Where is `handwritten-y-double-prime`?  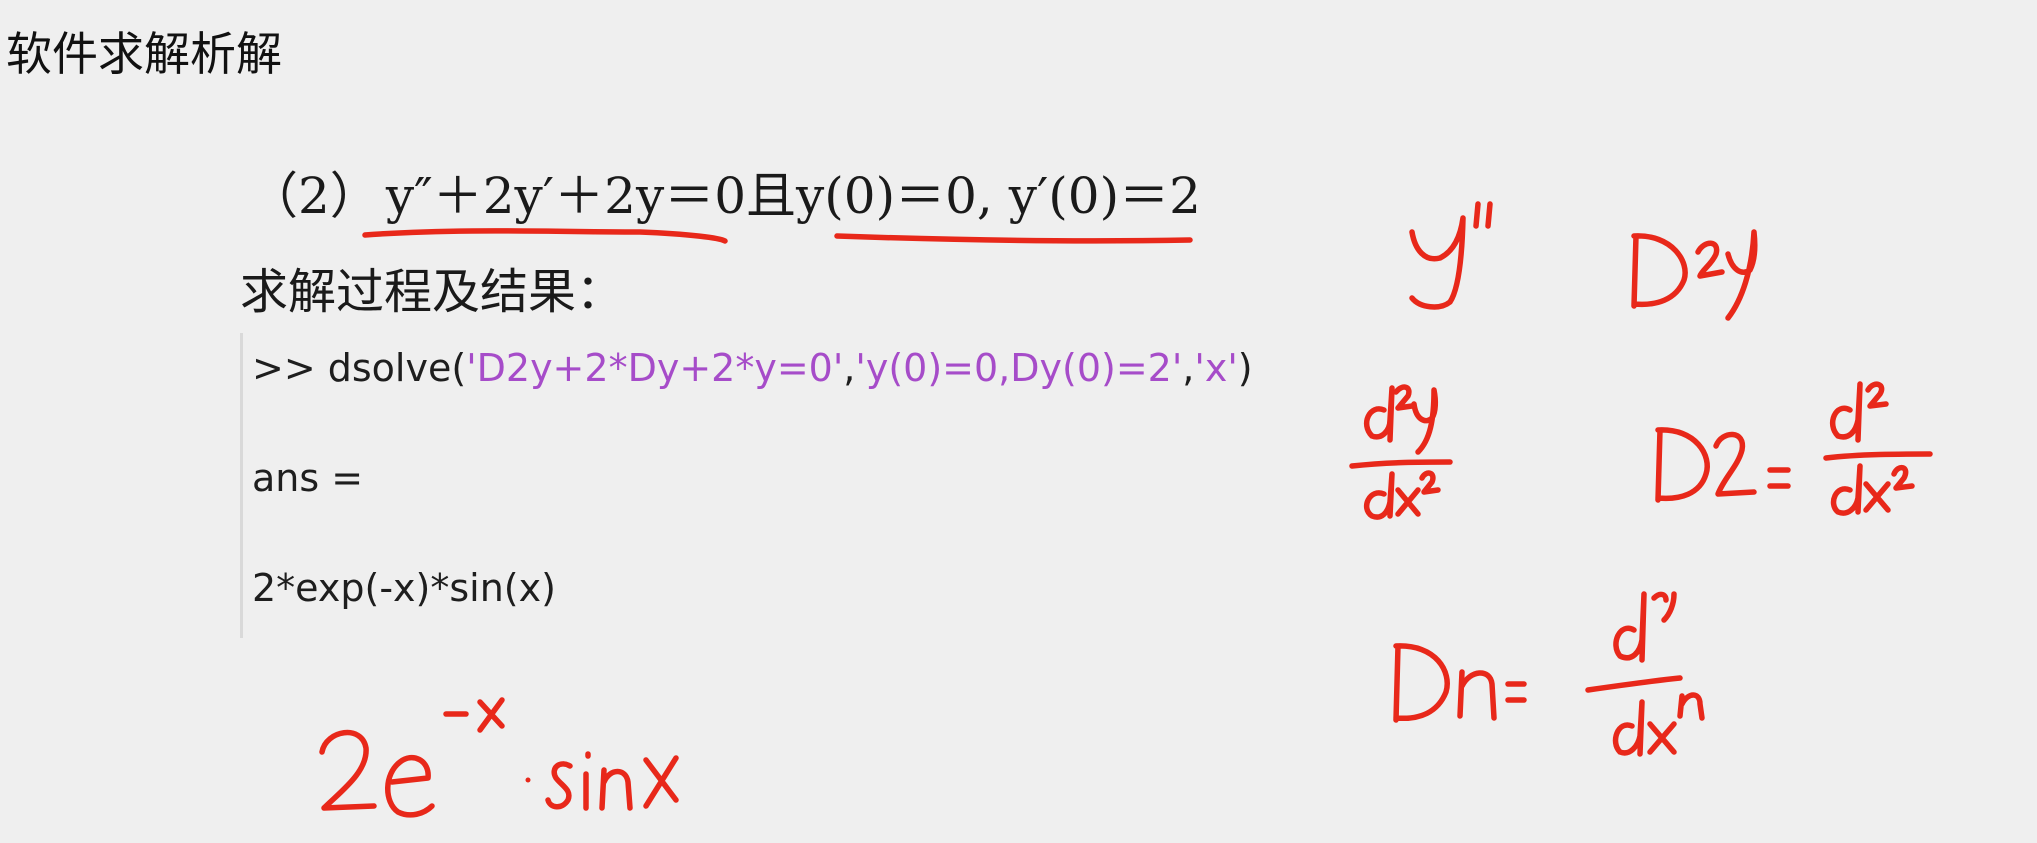 handwritten-y-double-prime is located at coordinates (1451, 255).